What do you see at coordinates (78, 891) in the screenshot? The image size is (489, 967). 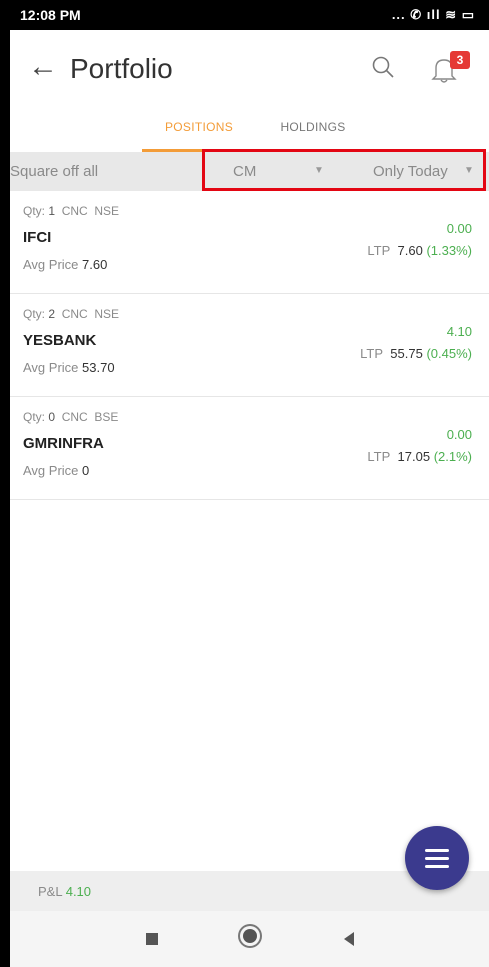 I see `pnl-value: 4.10` at bounding box center [78, 891].